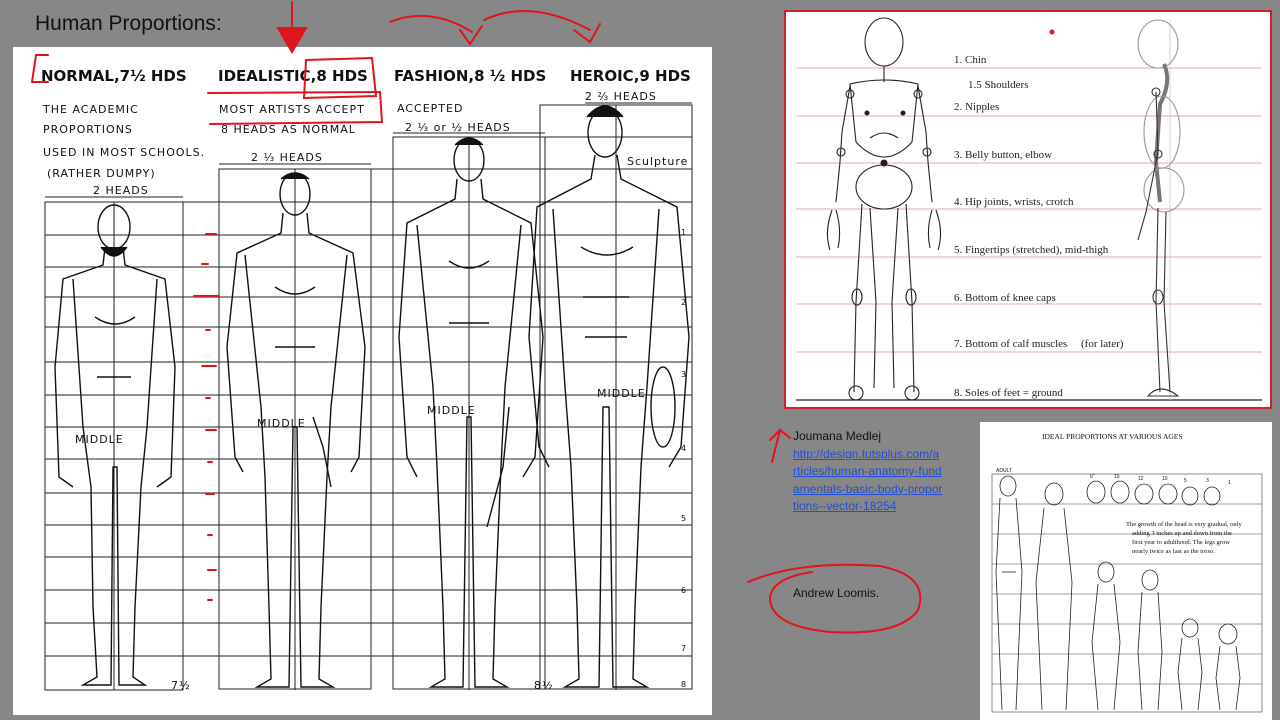 The image size is (1280, 720). What do you see at coordinates (458, 127) in the screenshot?
I see `fashion-width-label: 2 ⅓ or ½ HEADS` at bounding box center [458, 127].